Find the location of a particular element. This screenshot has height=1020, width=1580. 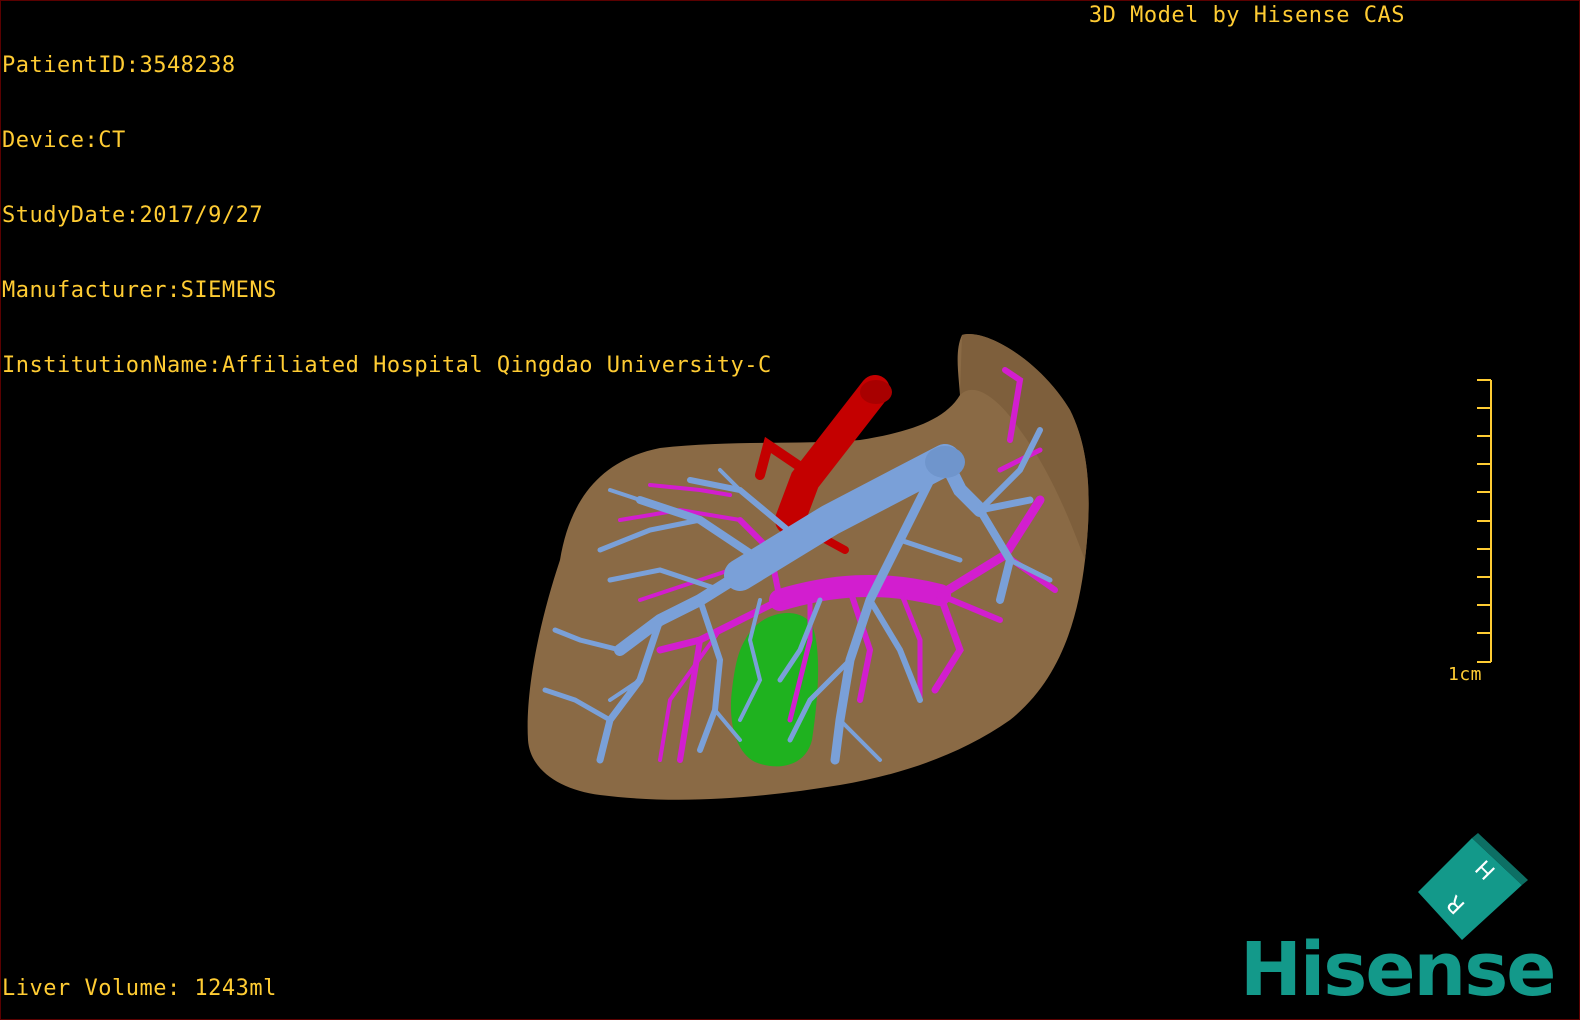

liver-volume-text: Liver Volume: 1243ml is located at coordinates (139, 988).